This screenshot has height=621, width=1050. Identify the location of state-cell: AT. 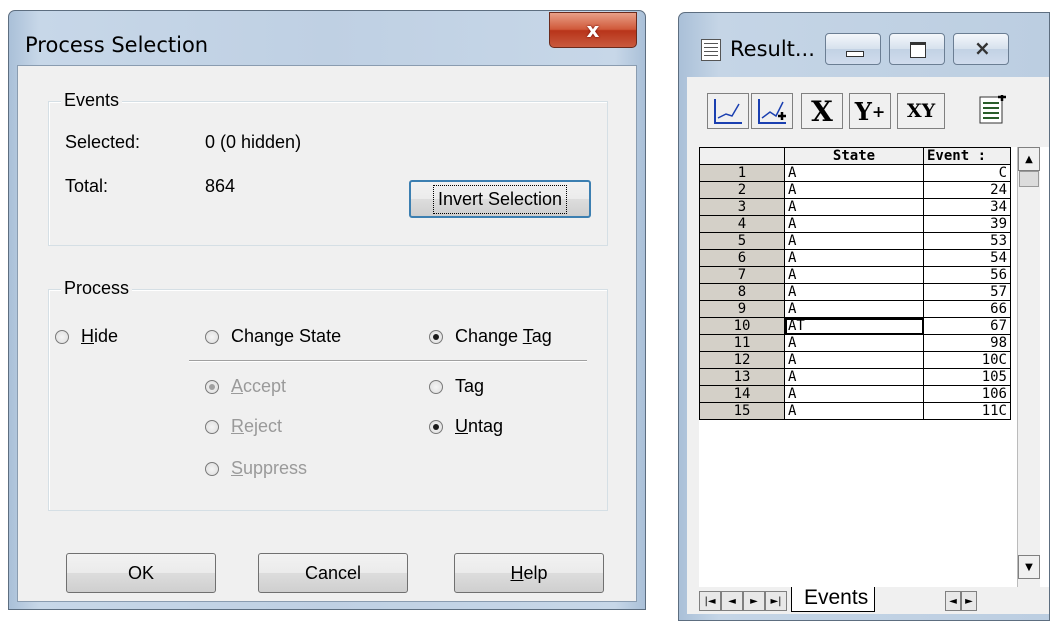
(854, 326).